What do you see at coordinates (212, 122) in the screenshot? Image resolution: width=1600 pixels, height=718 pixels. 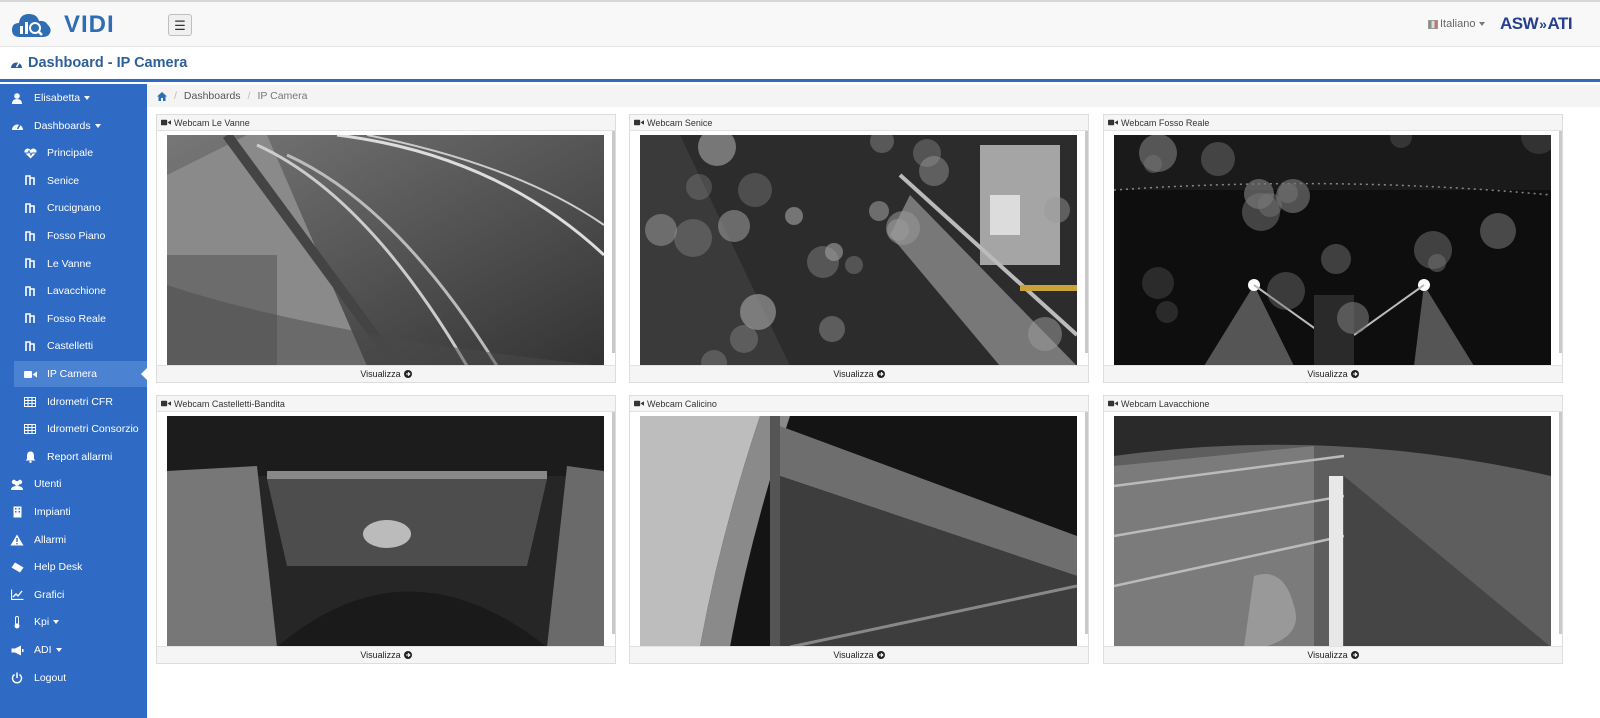 I see `camera-title: Webcam Le Vanne` at bounding box center [212, 122].